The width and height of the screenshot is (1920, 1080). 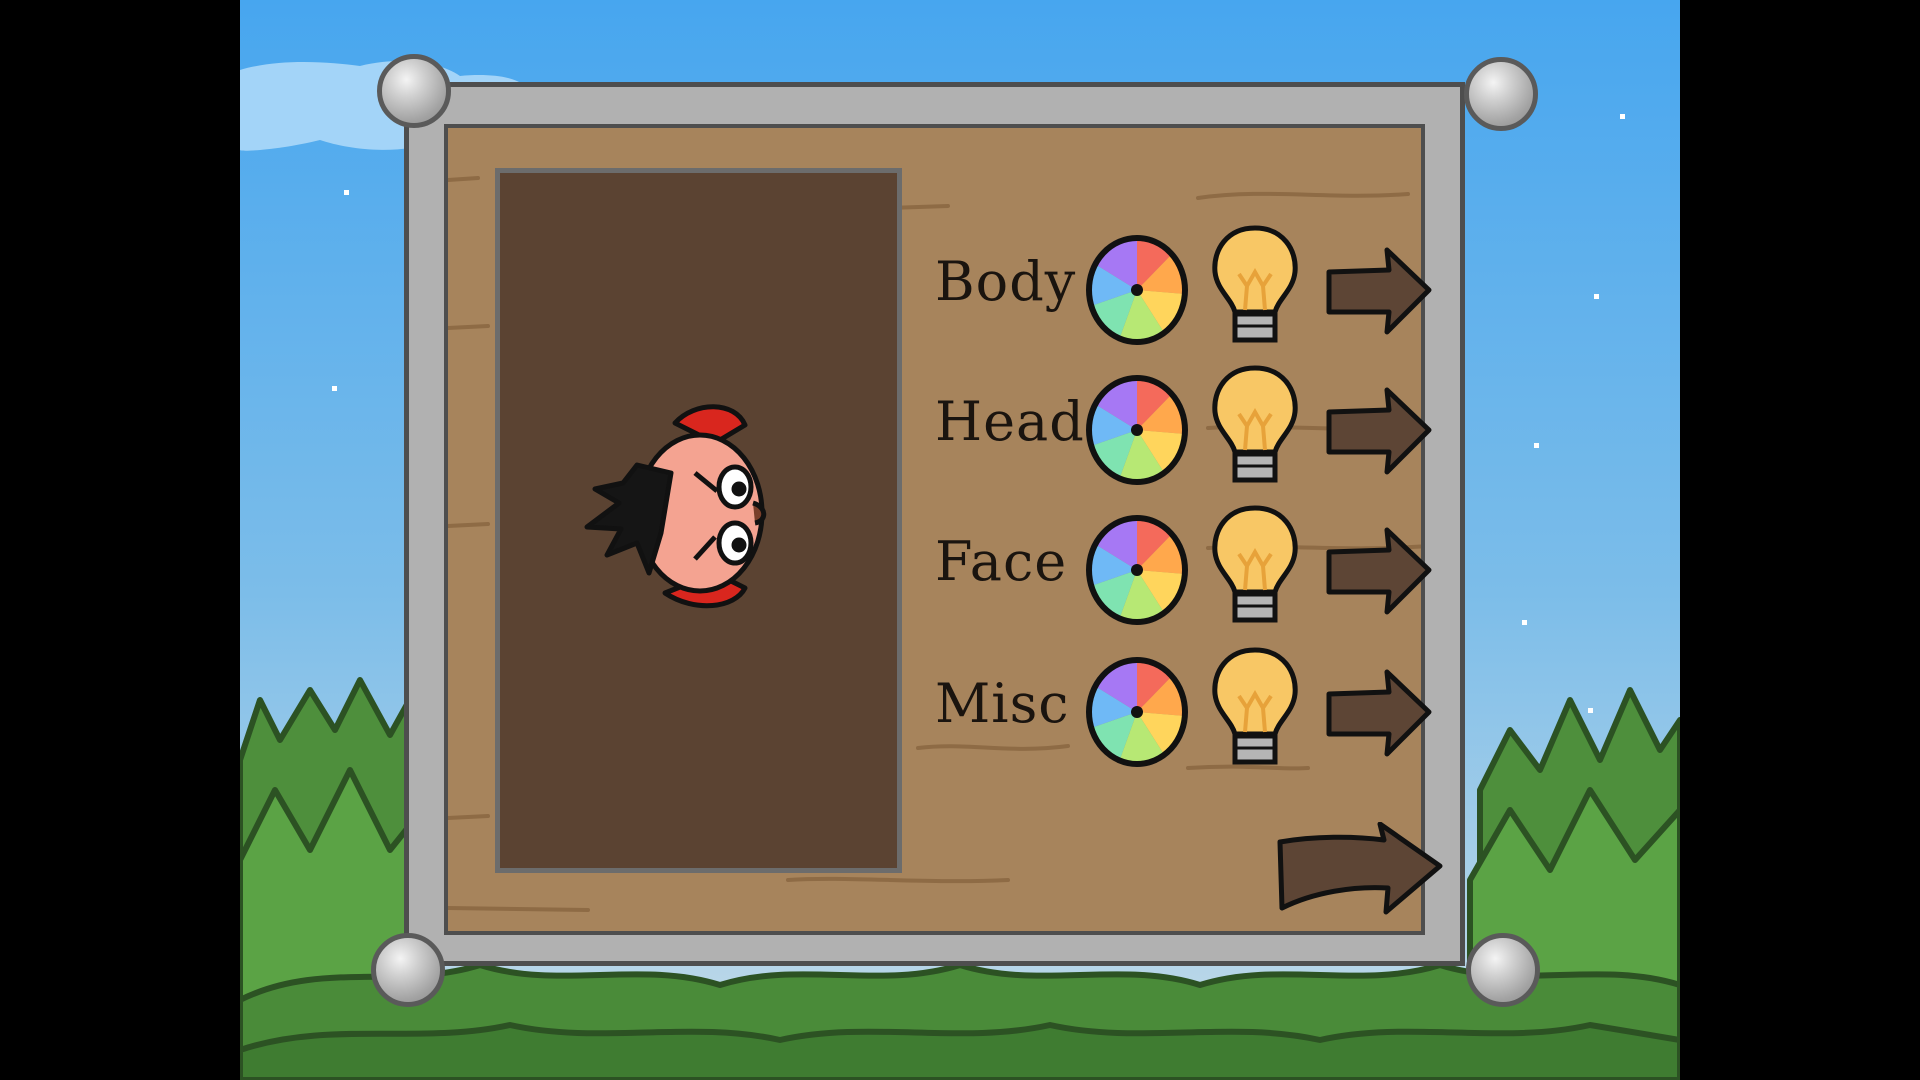 I want to click on bolt-top-right, so click(x=1501, y=94).